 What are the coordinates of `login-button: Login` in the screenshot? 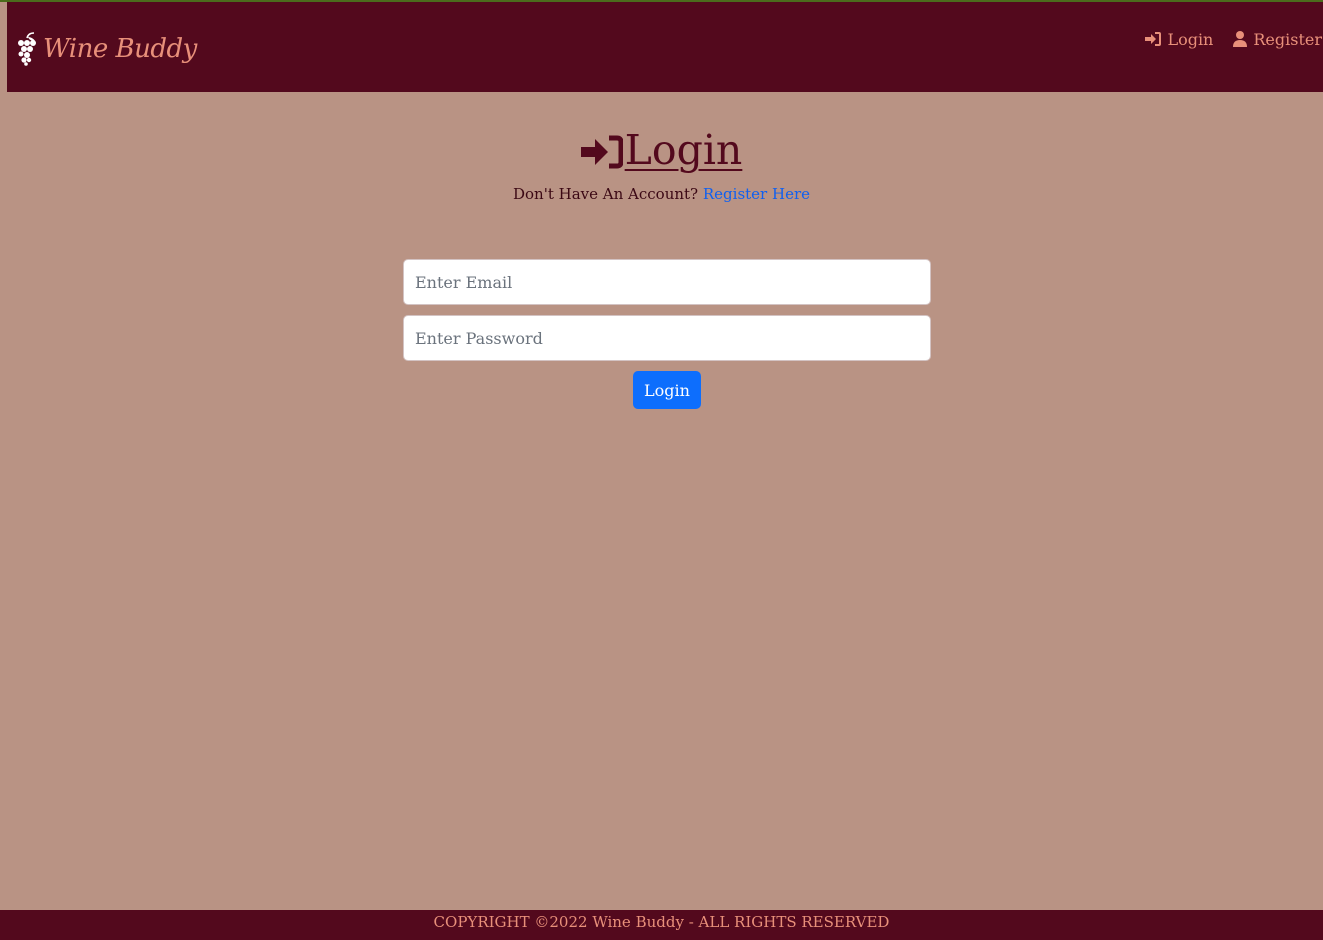 It's located at (667, 390).